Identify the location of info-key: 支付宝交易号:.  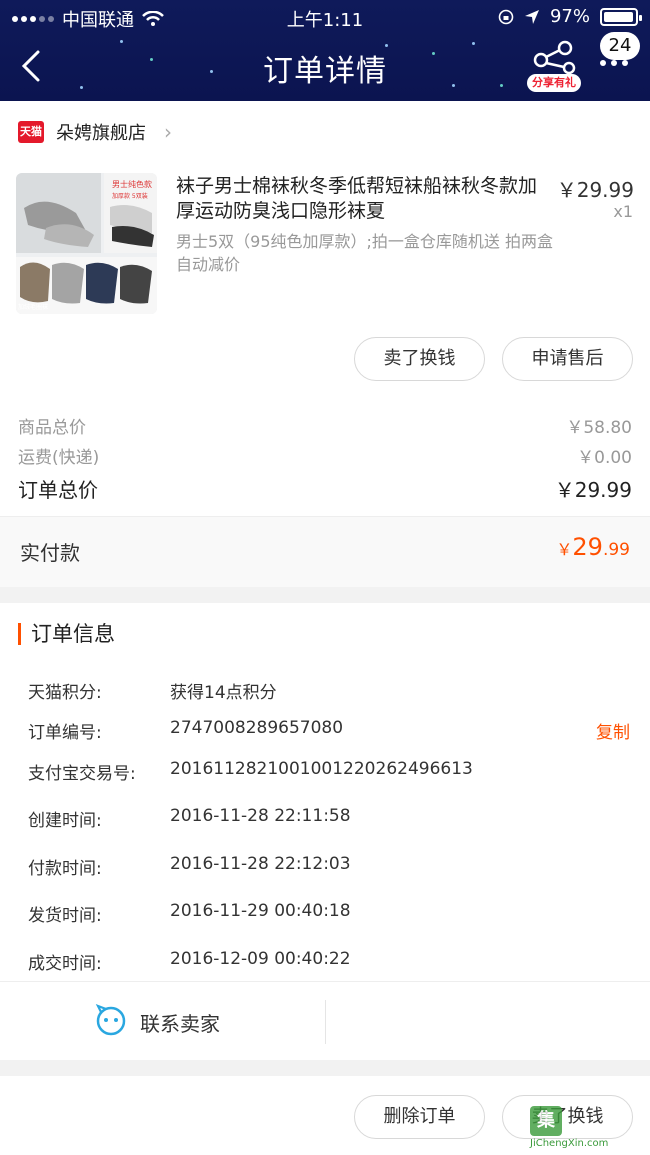
(82, 774).